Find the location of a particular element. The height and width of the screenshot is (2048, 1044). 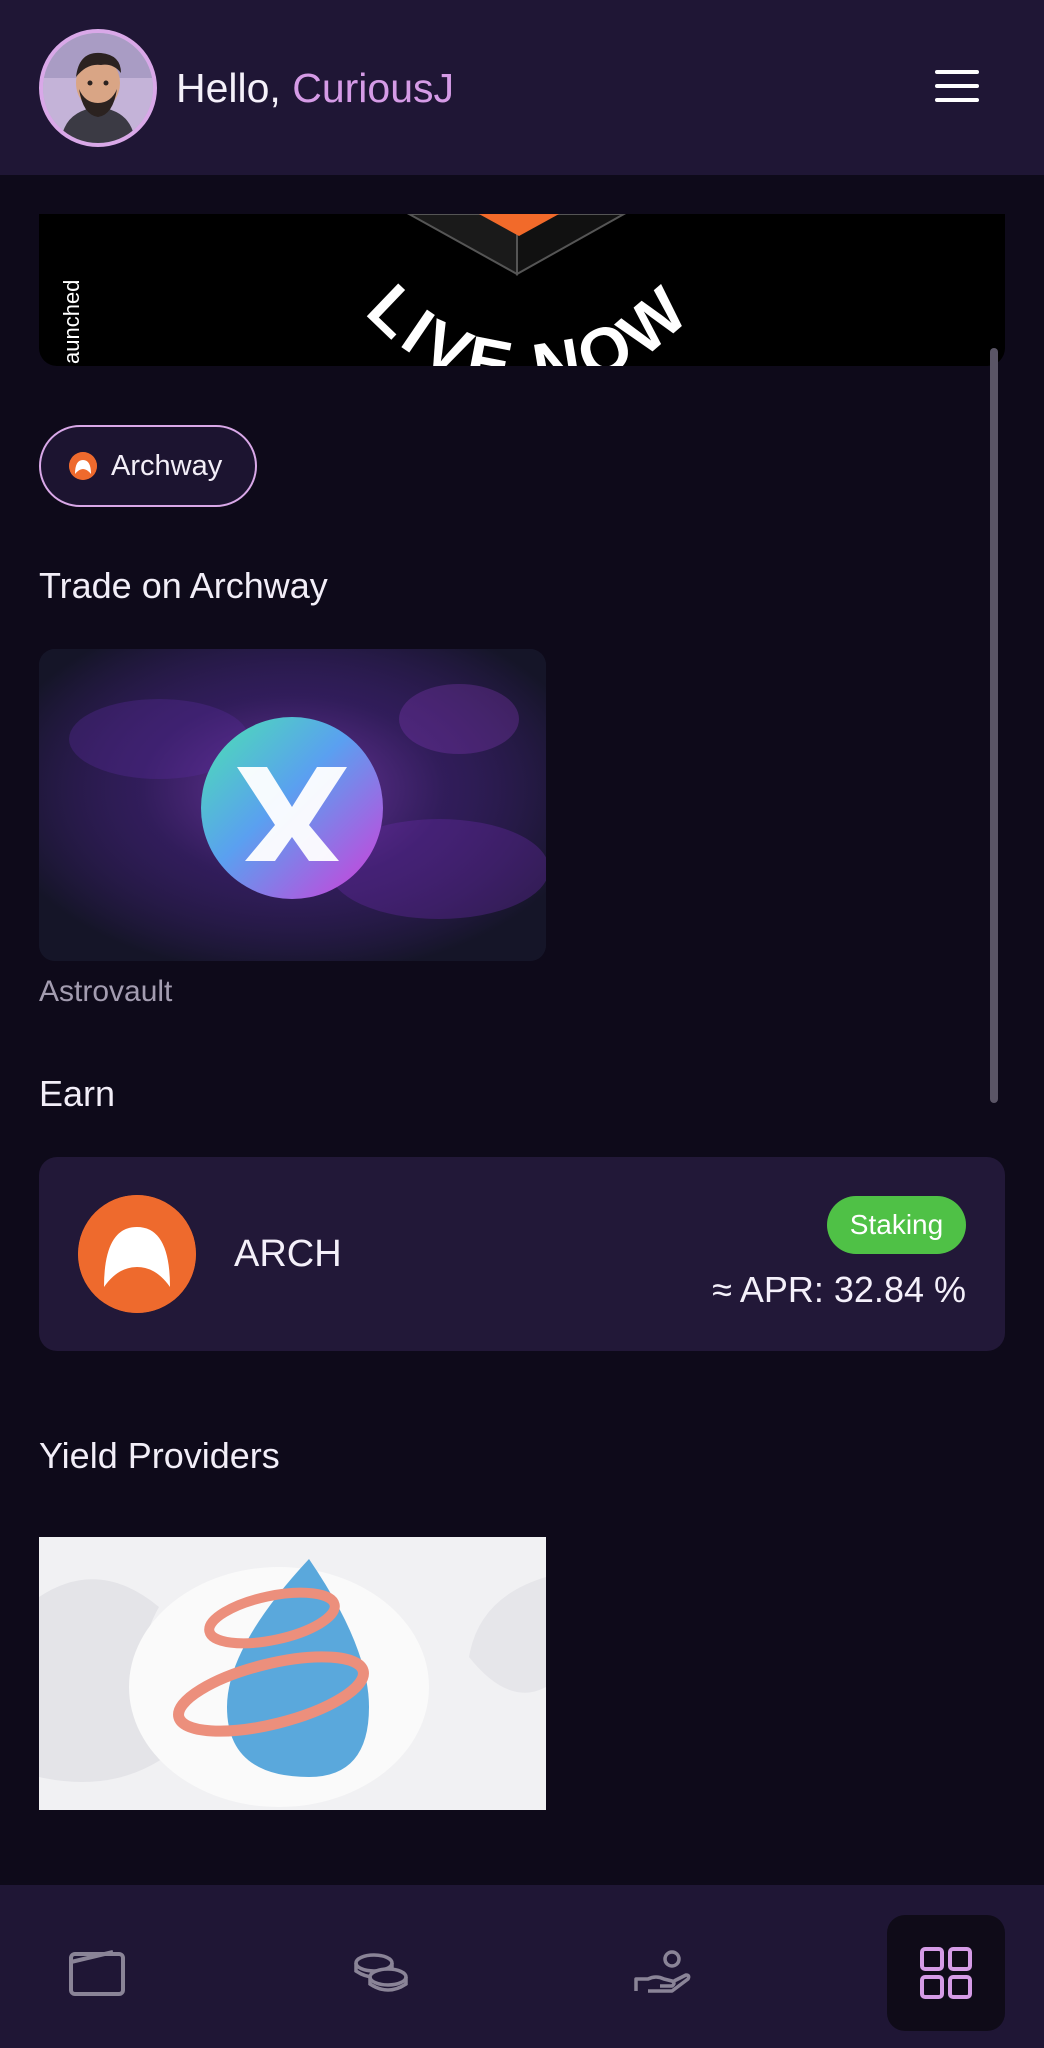

banner-graphic: LIVE NOW is located at coordinates (529, 290).